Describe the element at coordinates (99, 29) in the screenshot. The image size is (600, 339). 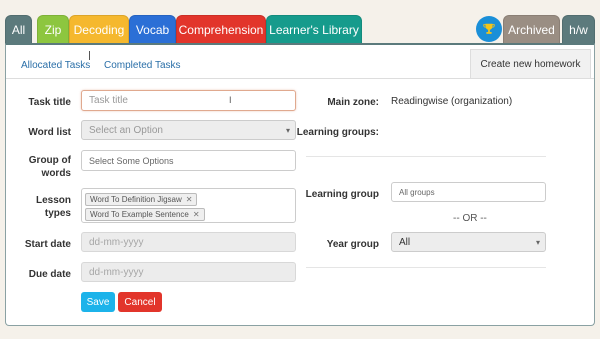
I see `tab-decoding: Decoding` at that location.